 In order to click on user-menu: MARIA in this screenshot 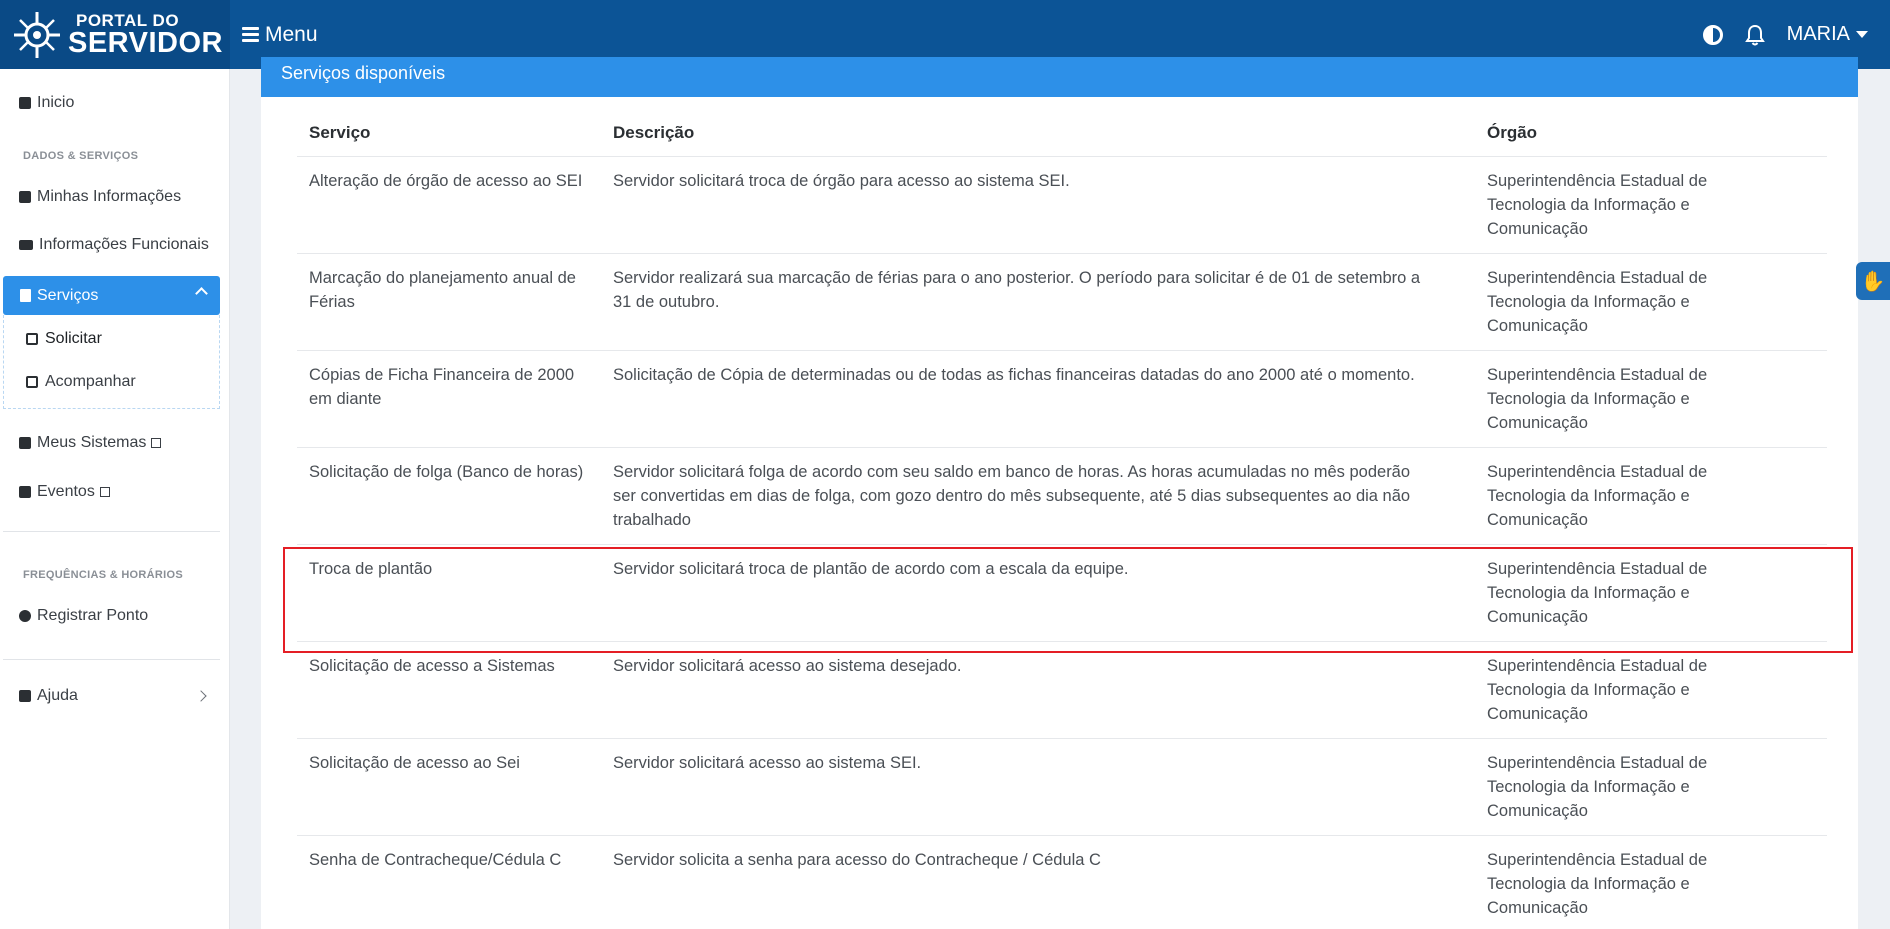, I will do `click(1827, 34)`.